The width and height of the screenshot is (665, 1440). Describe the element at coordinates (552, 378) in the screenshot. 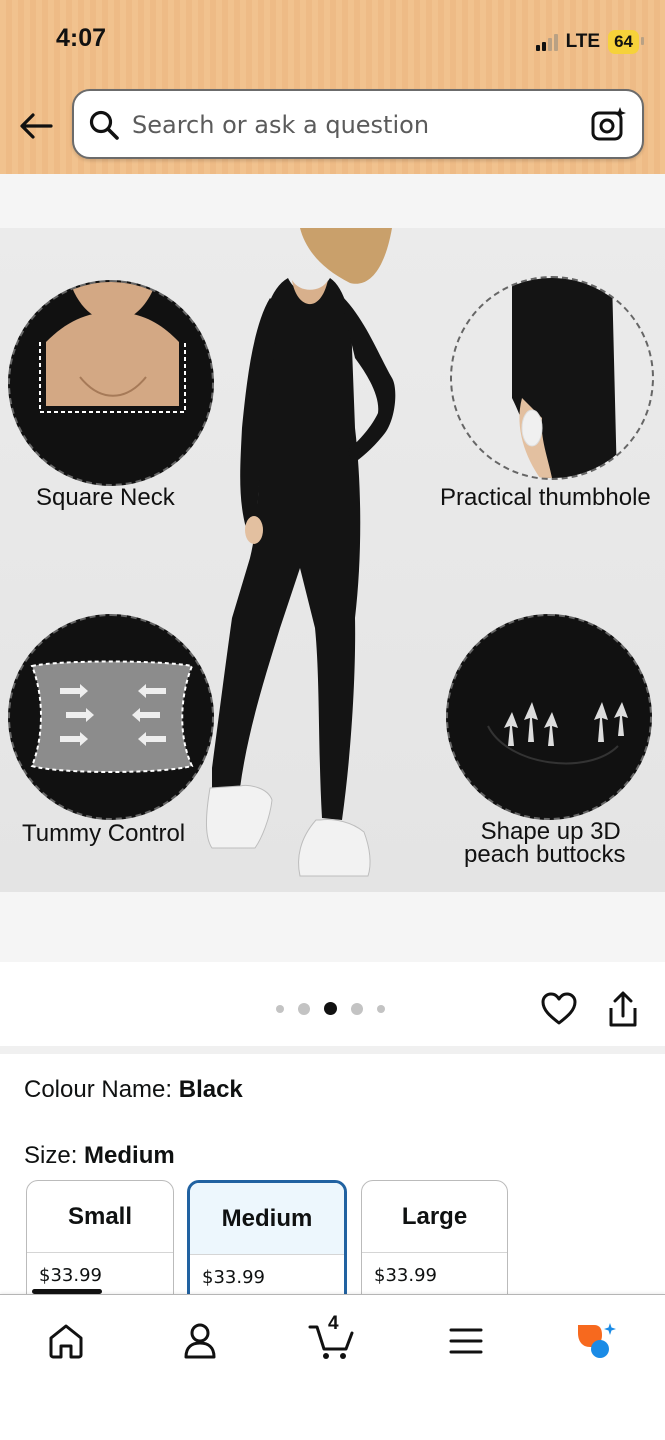

I see `thumbhole-callout` at that location.